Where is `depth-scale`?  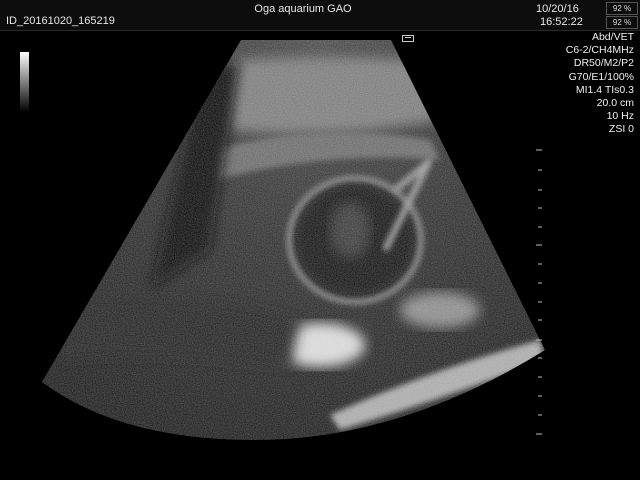 depth-scale is located at coordinates (539, 292).